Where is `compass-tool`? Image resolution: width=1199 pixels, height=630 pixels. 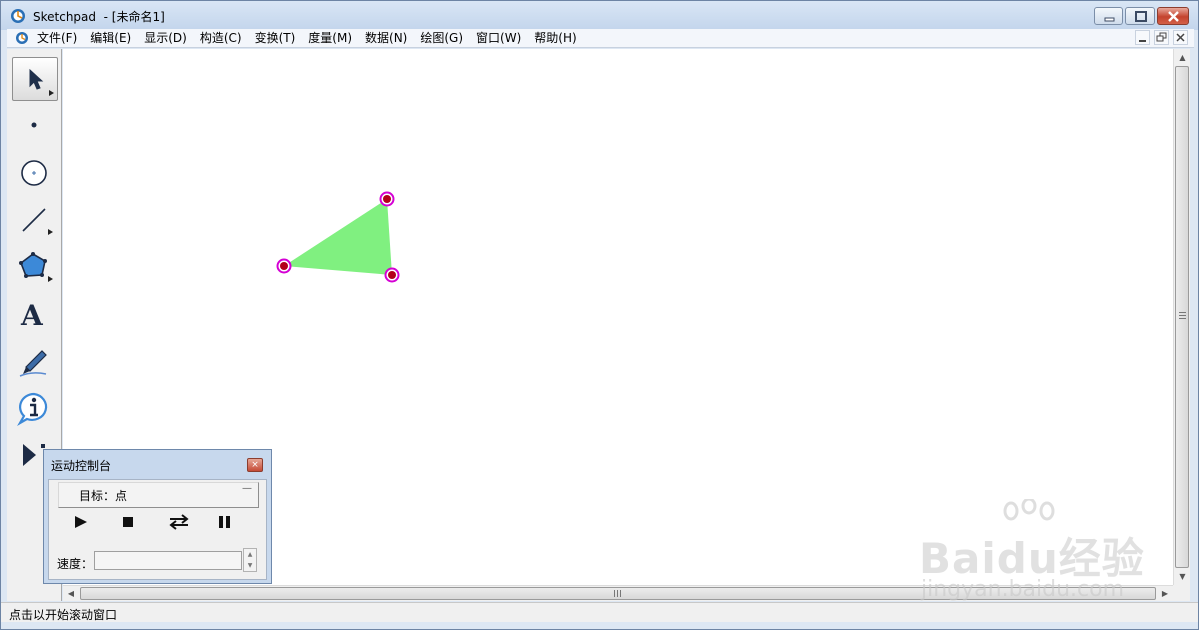
compass-tool is located at coordinates (35, 174).